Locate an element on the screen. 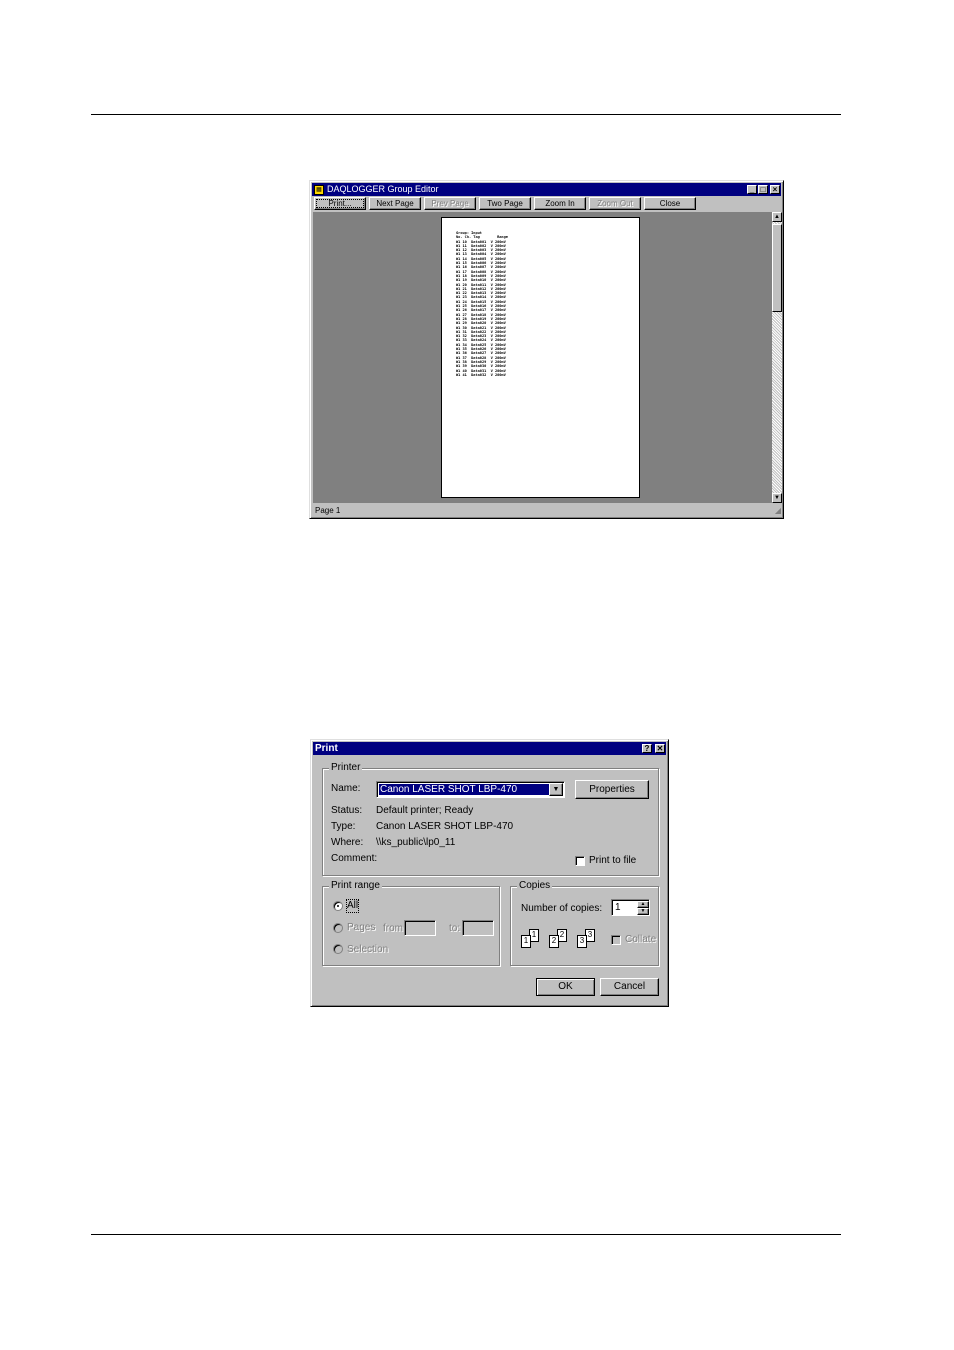 Image resolution: width=954 pixels, height=1350 pixels. all-label: All is located at coordinates (352, 906).